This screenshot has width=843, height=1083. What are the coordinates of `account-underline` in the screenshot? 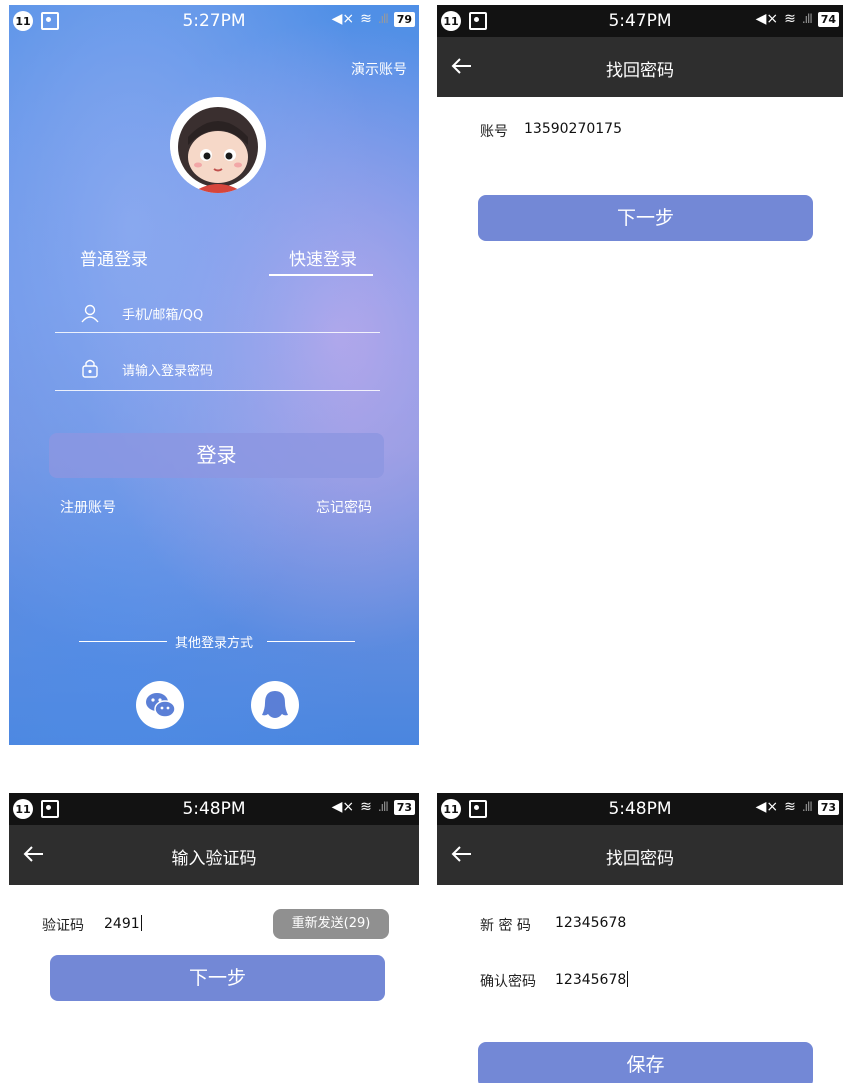 It's located at (217, 332).